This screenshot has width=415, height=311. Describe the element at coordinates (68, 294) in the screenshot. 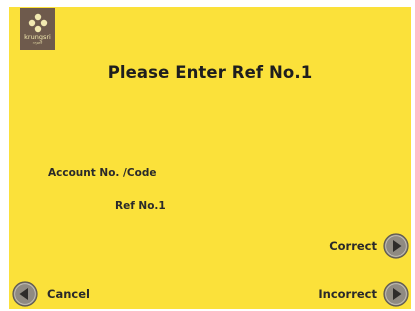

I see `cancel-button-label: Cancel` at that location.